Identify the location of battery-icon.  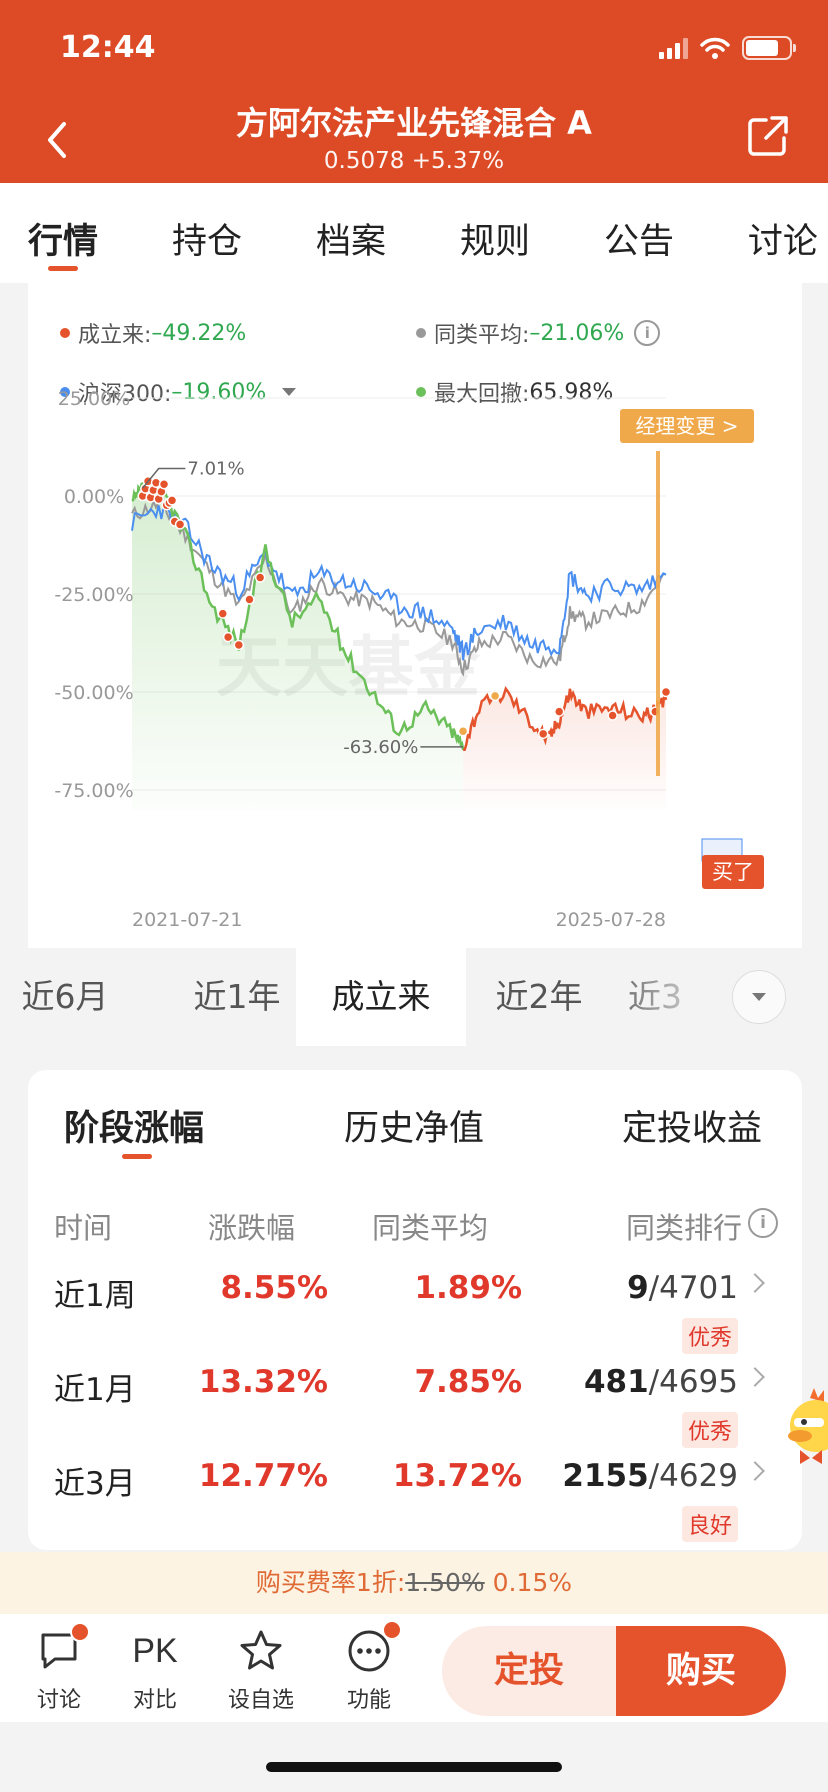
(769, 48).